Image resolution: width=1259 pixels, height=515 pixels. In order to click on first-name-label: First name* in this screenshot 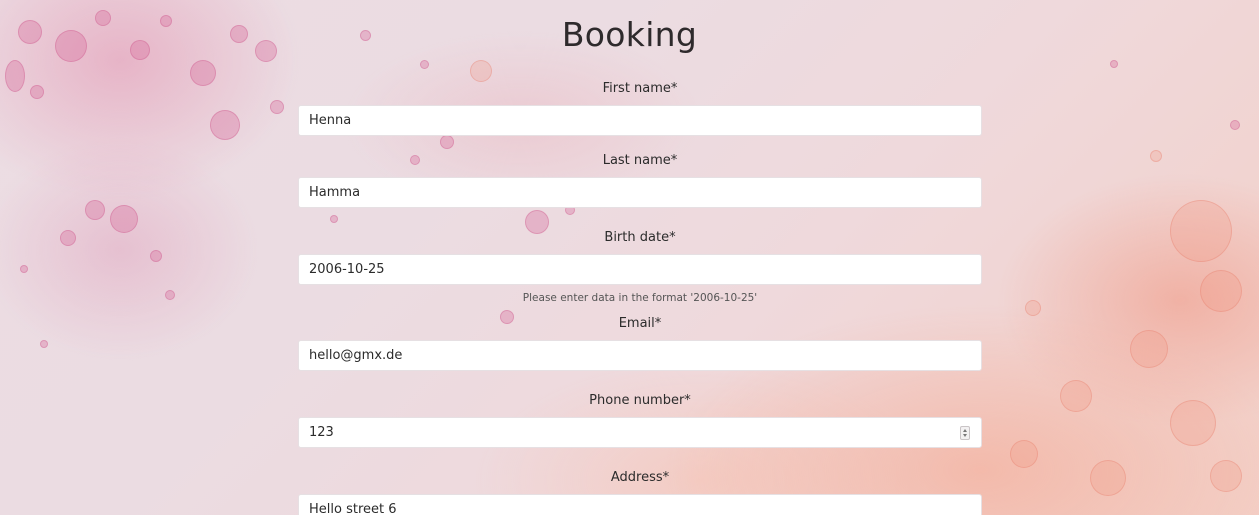, I will do `click(640, 88)`.